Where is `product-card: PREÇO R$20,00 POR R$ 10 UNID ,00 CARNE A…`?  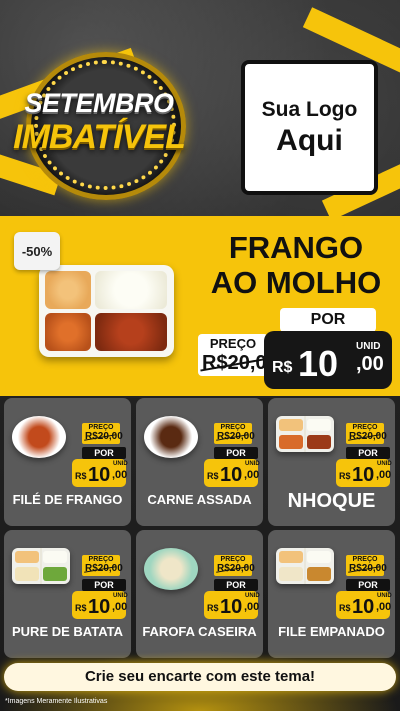 product-card: PREÇO R$20,00 POR R$ 10 UNID ,00 CARNE A… is located at coordinates (199, 462).